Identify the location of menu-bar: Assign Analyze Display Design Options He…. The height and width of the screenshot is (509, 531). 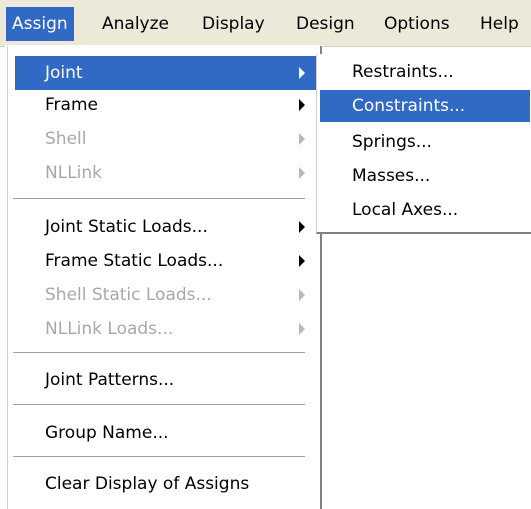
(265, 23).